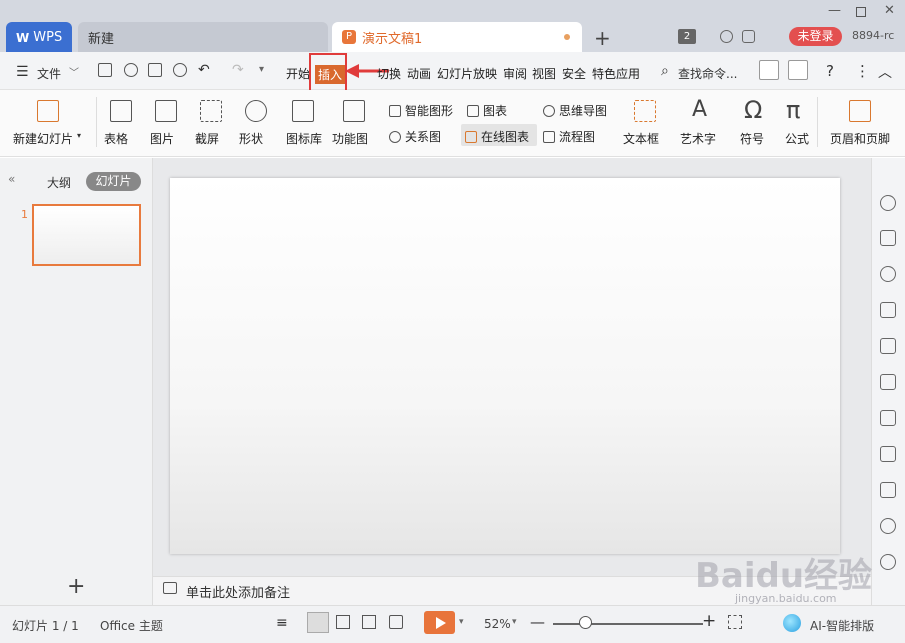  Describe the element at coordinates (166, 111) in the screenshot. I see `image-icon` at that location.